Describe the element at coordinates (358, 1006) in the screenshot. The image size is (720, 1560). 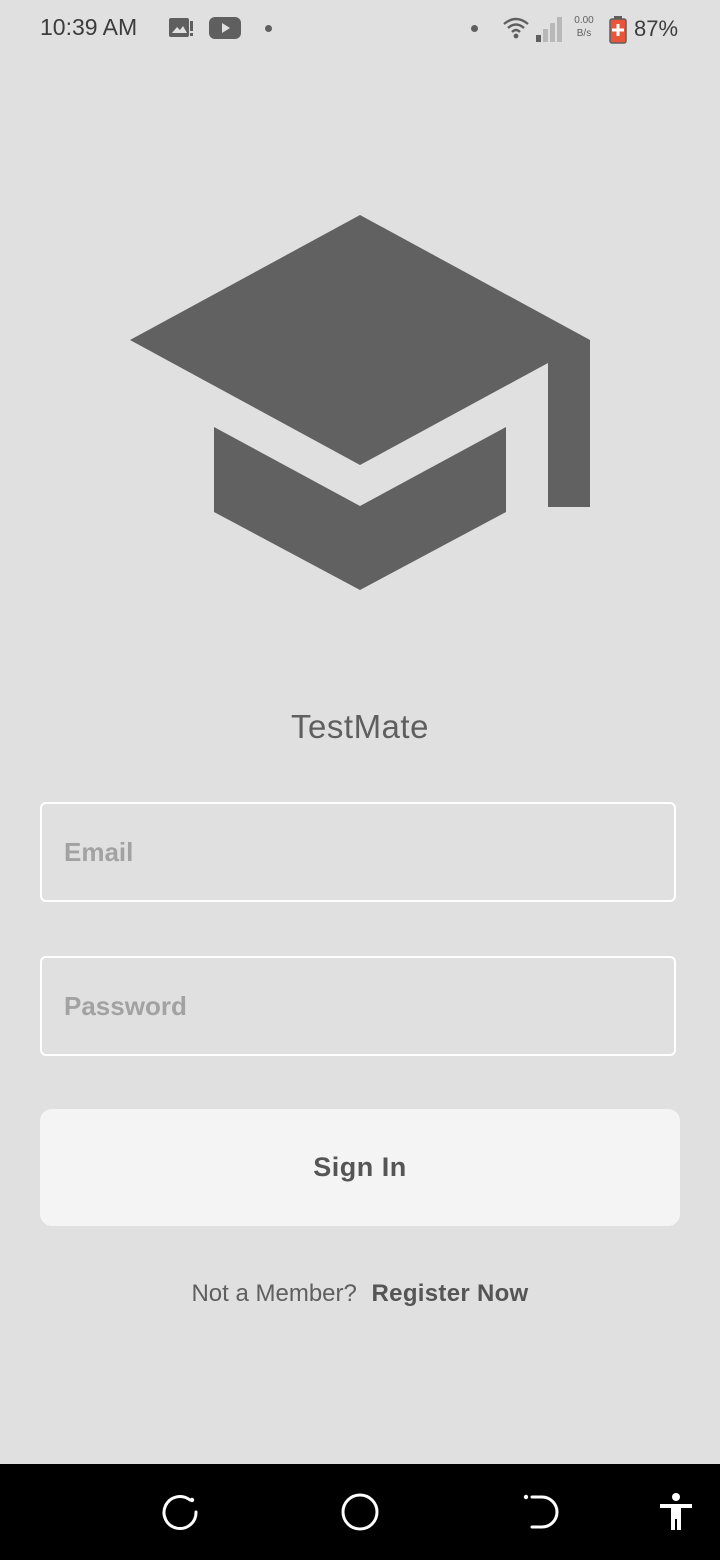
I see `password-field` at that location.